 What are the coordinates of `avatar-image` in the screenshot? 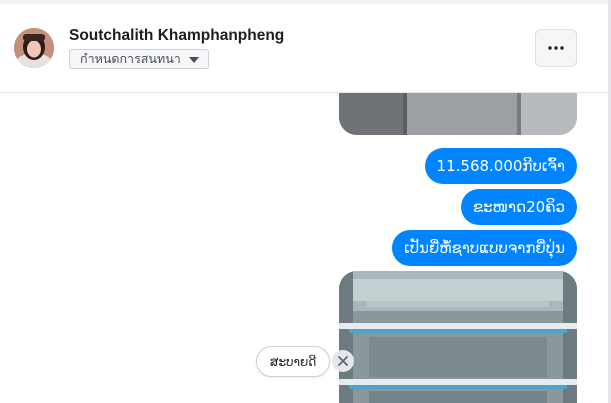 It's located at (34, 48).